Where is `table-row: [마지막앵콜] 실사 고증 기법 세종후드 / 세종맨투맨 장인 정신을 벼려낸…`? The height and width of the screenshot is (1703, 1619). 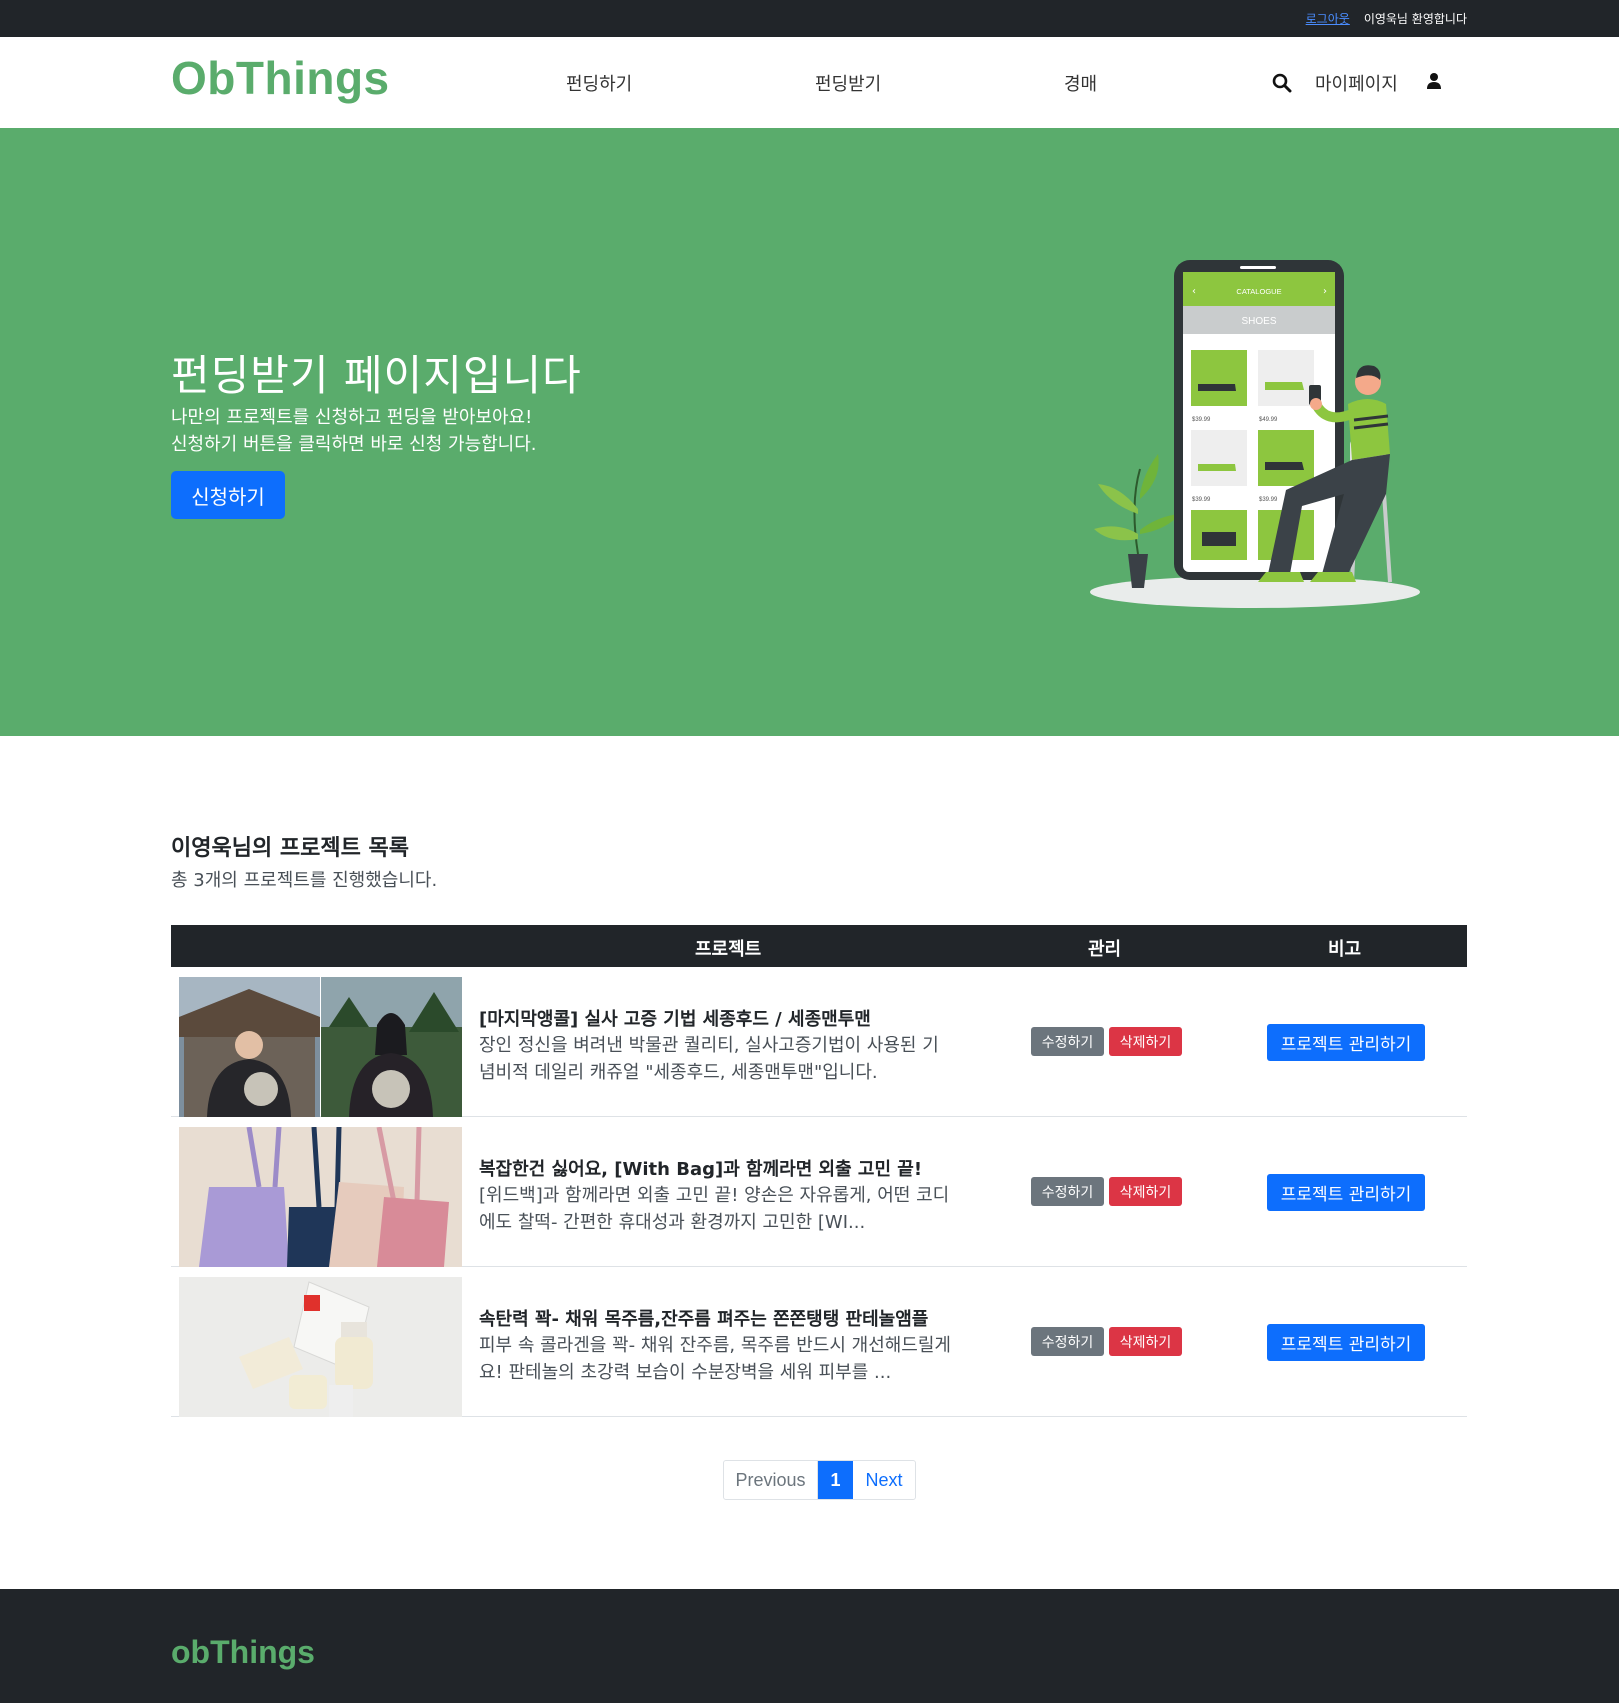
table-row: [마지막앵콜] 실사 고증 기법 세종후드 / 세종맨투맨 장인 정신을 벼려낸… is located at coordinates (819, 1042).